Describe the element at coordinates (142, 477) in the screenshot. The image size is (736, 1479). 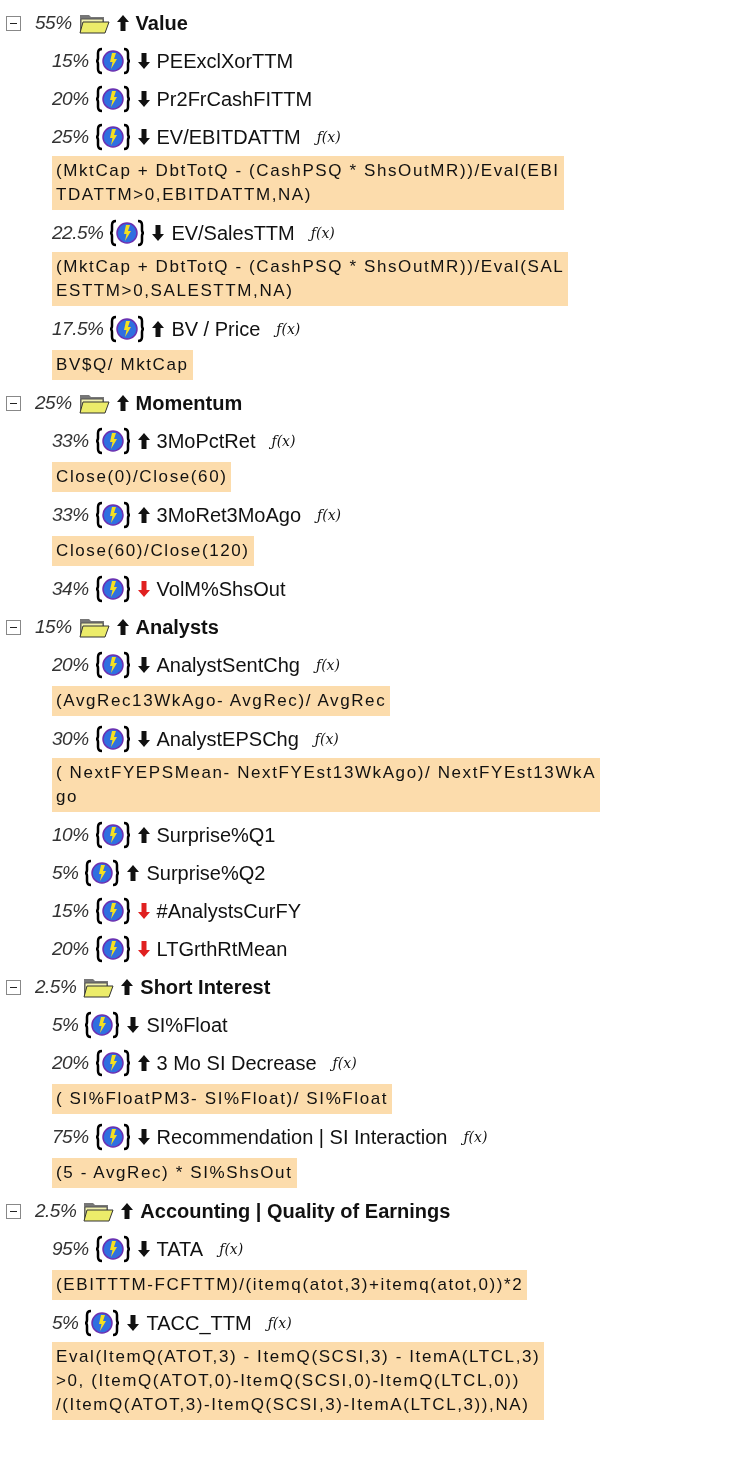
I see `formula-text: Close(0)/Close(60)` at that location.